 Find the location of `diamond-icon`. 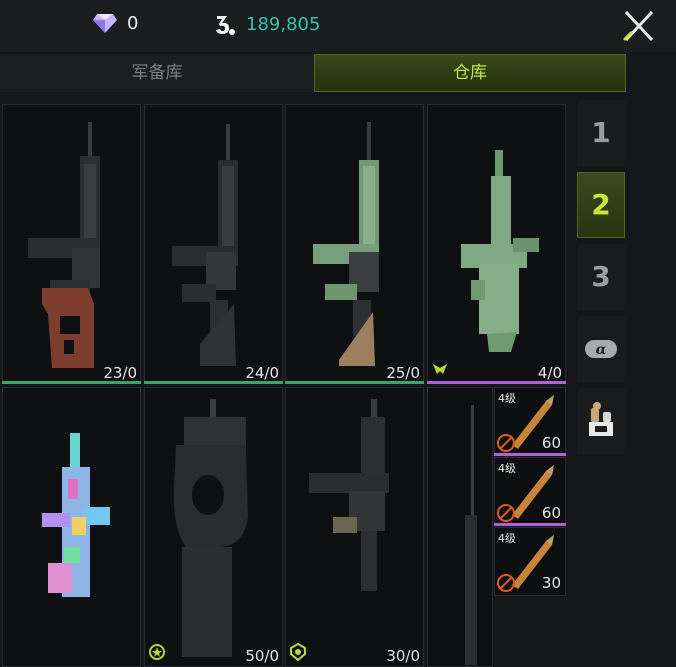

diamond-icon is located at coordinates (105, 23).